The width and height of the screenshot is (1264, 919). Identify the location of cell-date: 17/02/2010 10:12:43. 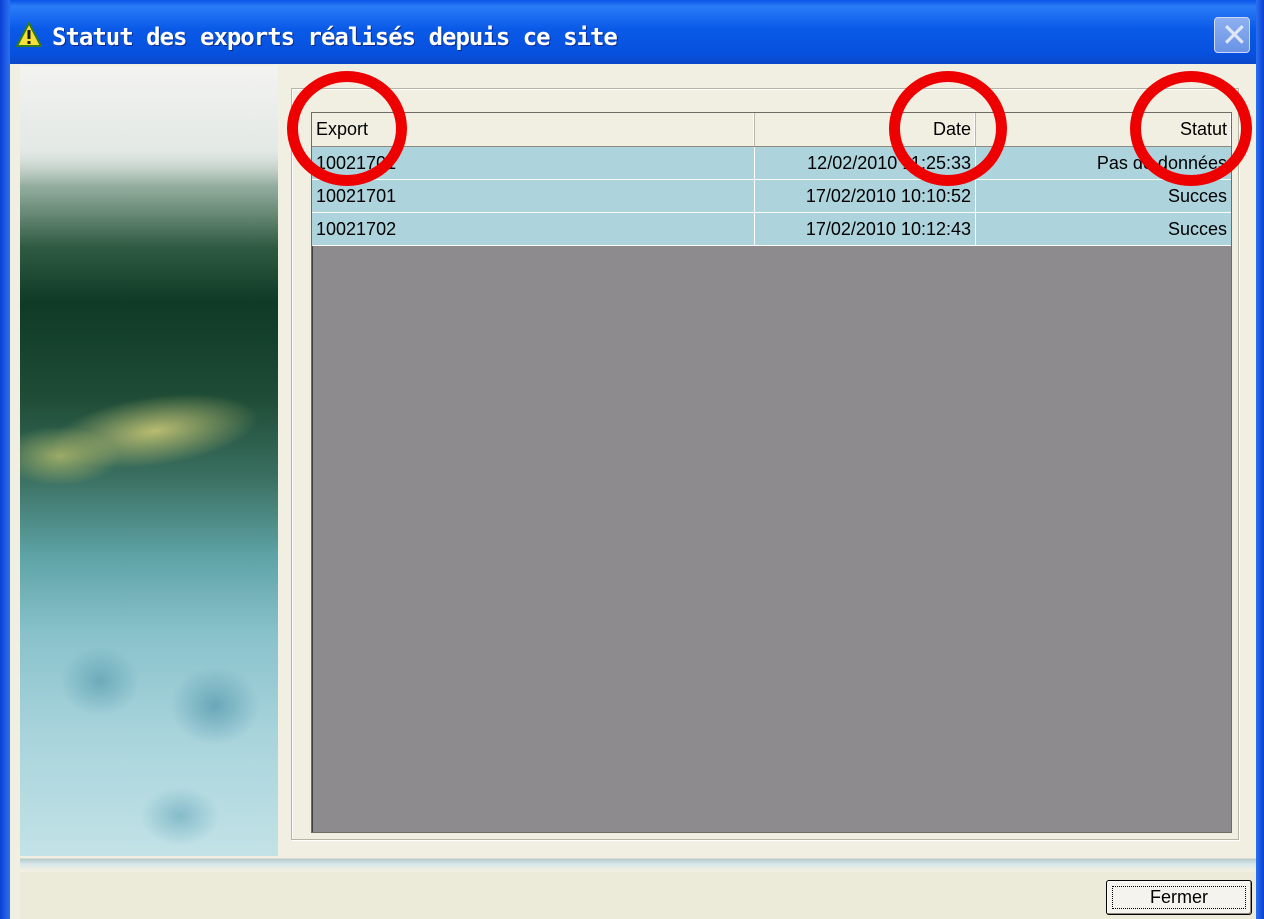
(865, 229).